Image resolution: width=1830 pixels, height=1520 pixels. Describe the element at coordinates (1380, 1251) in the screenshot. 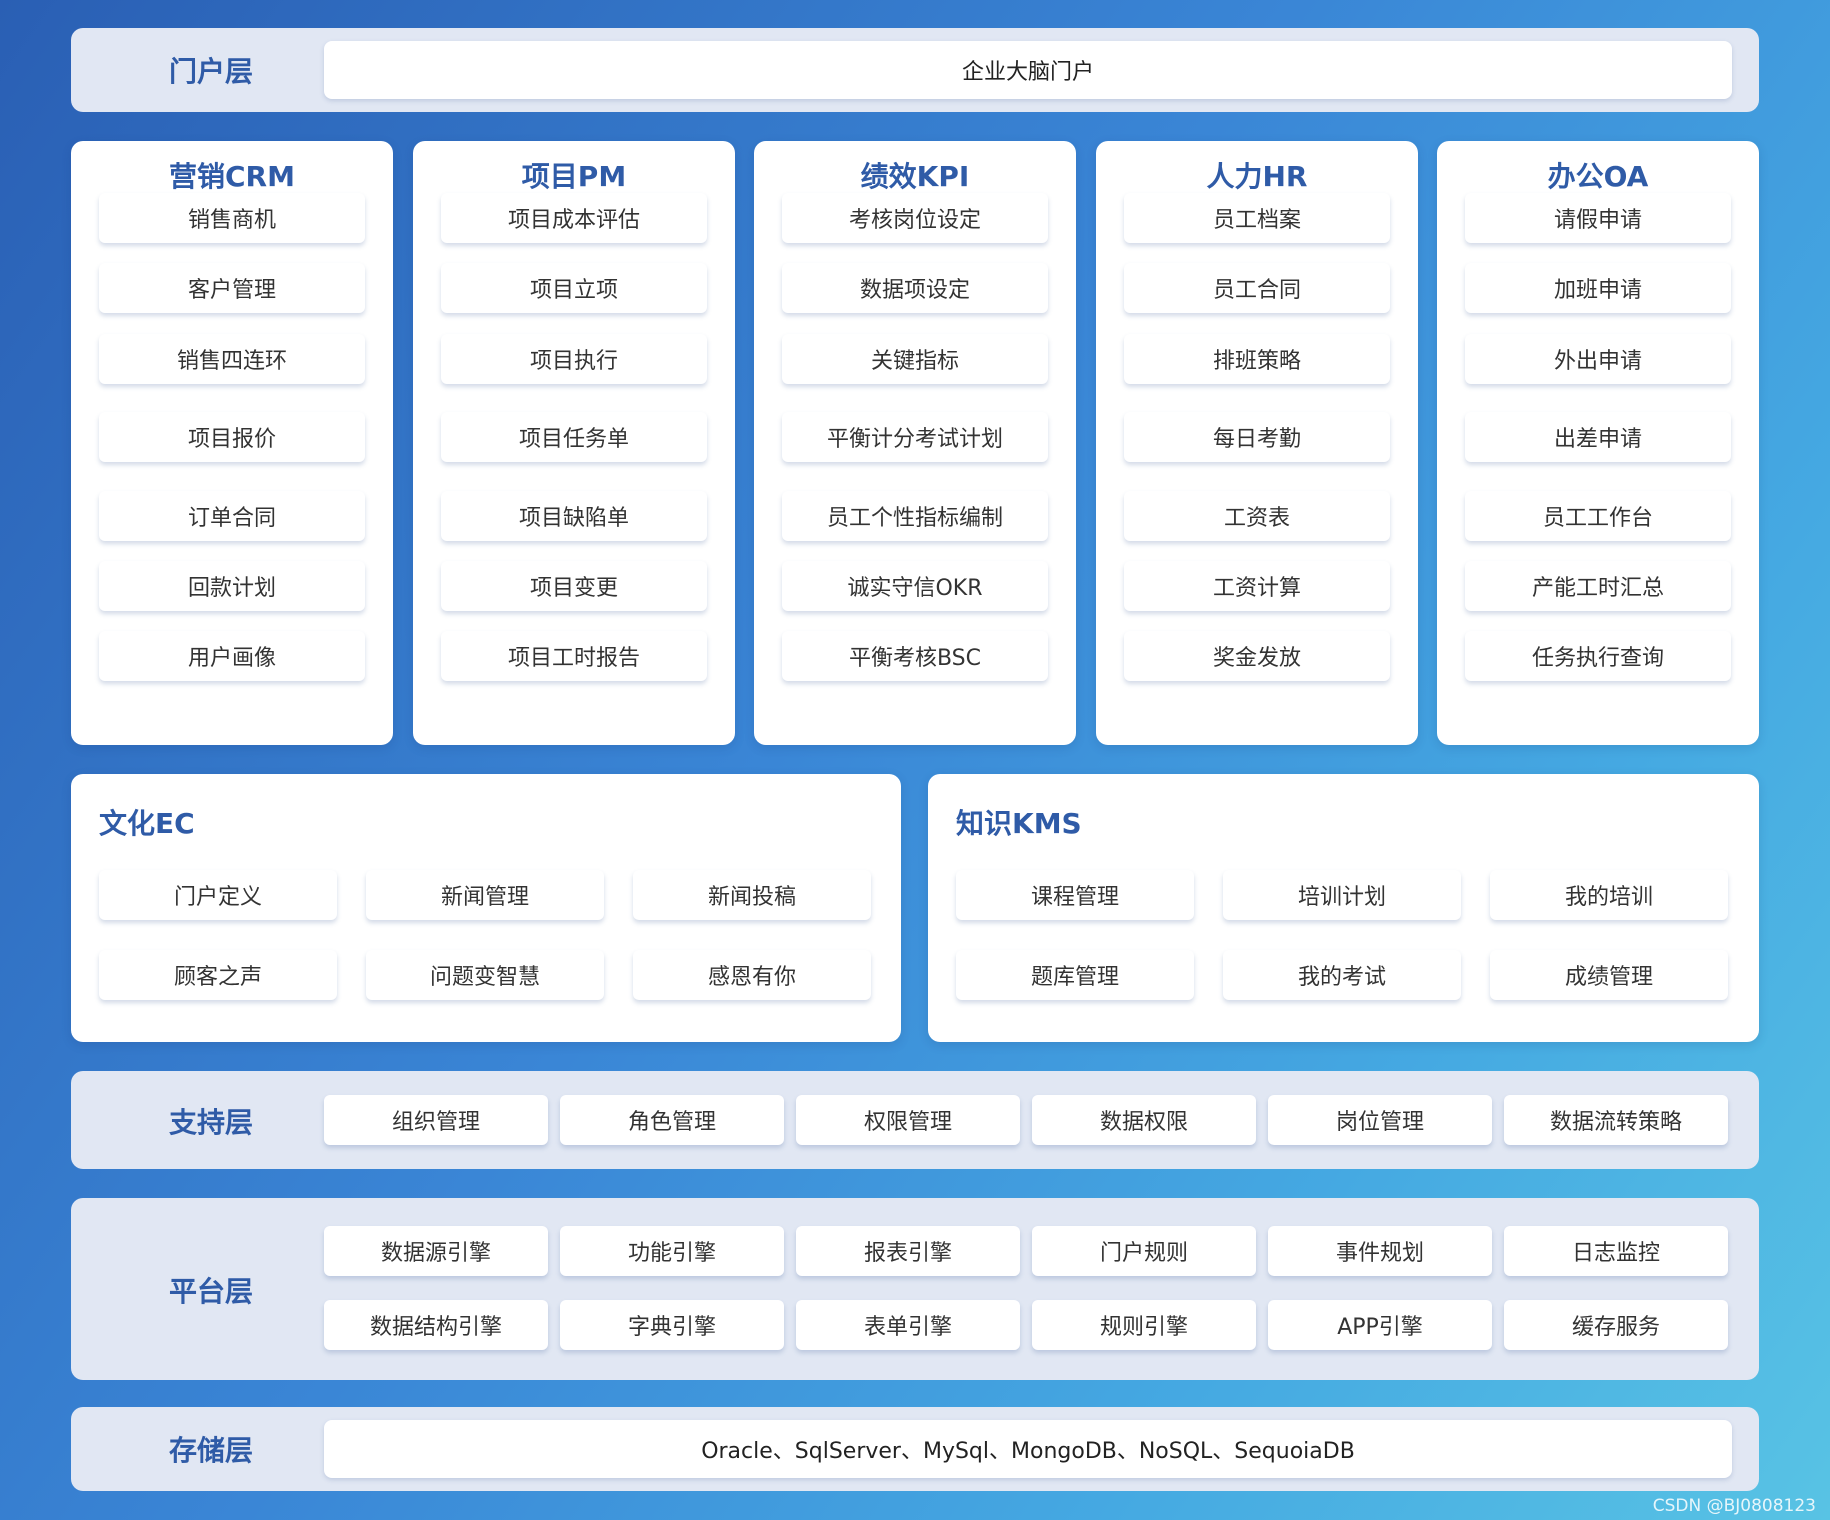

I see `platform-item: 事件规划` at that location.